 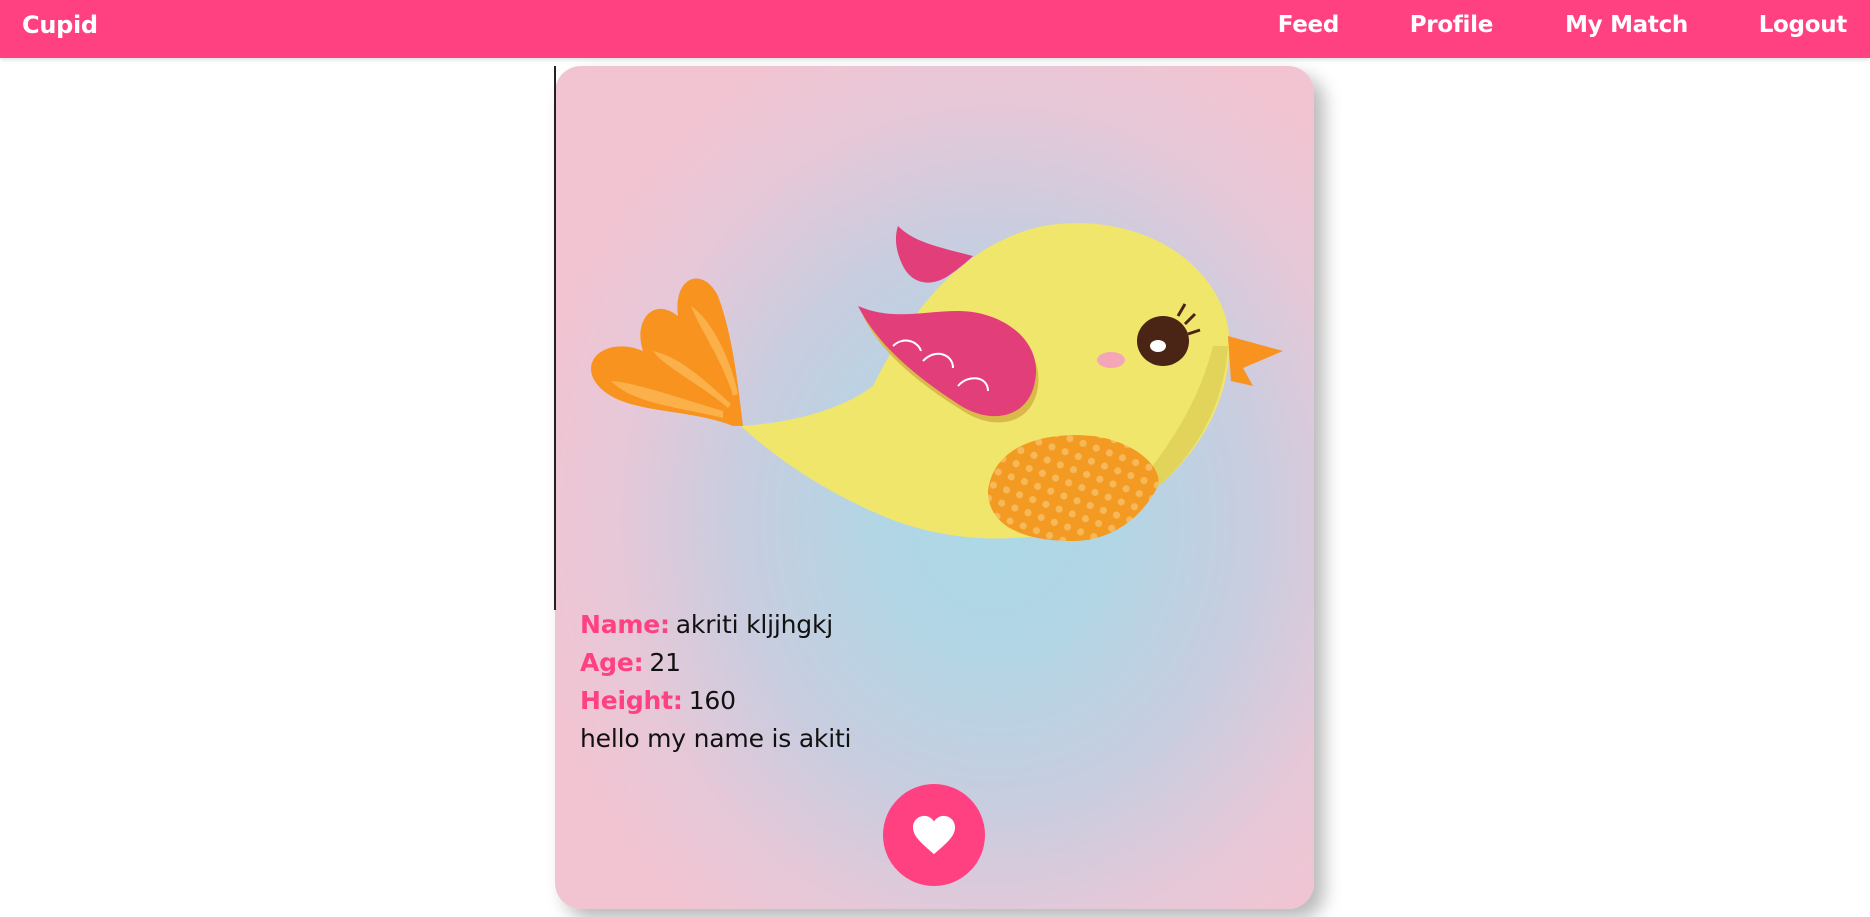 What do you see at coordinates (1803, 25) in the screenshot?
I see `nav-logout: Logout` at bounding box center [1803, 25].